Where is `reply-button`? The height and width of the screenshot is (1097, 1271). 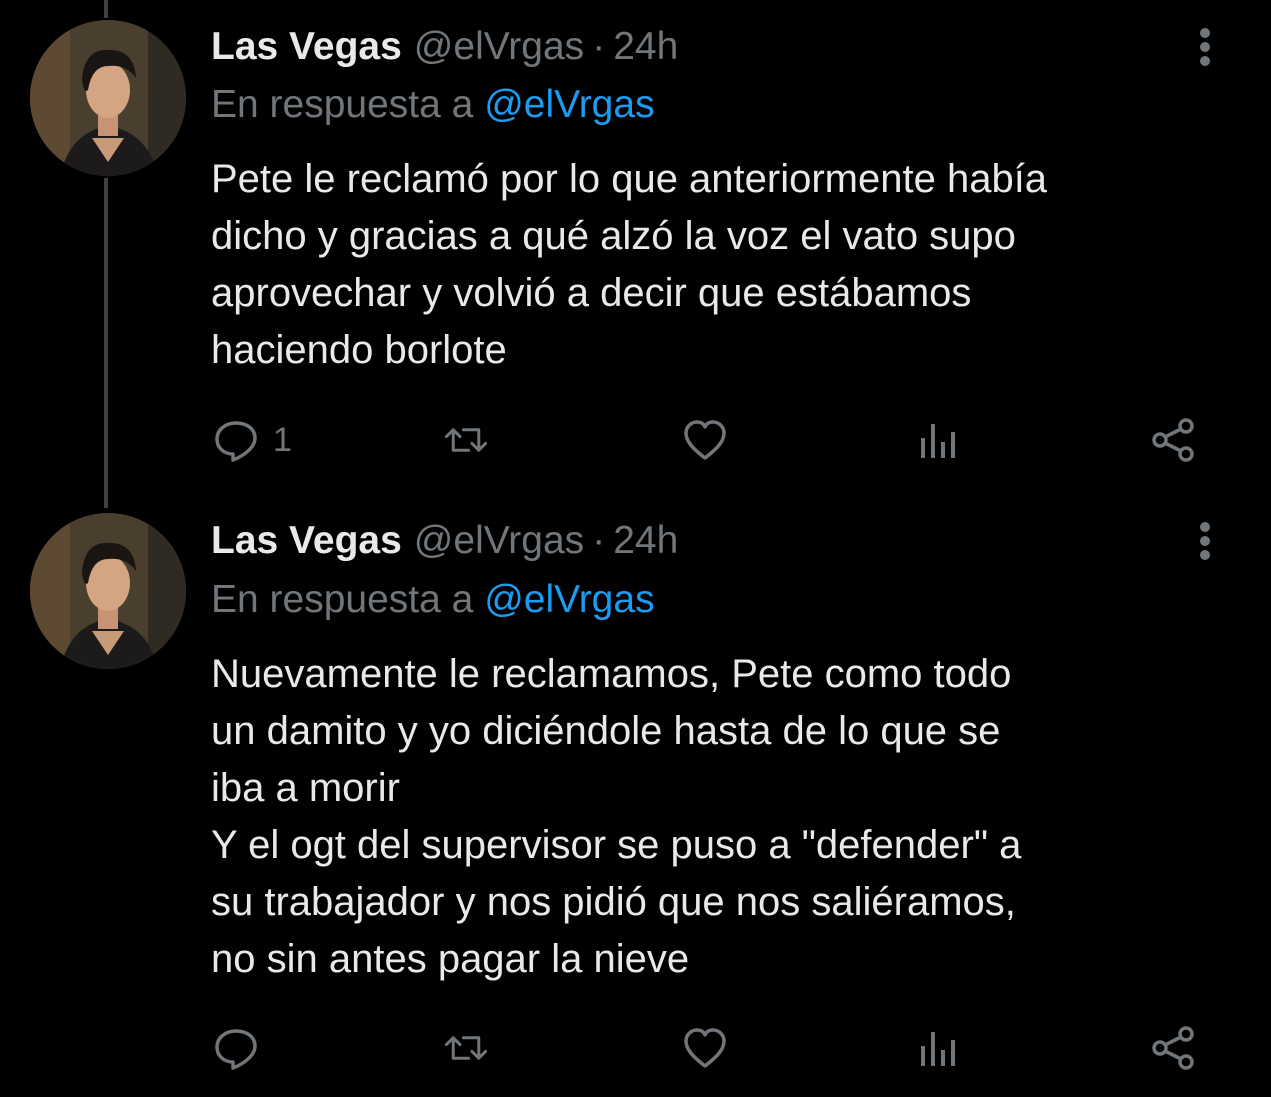 reply-button is located at coordinates (243, 1048).